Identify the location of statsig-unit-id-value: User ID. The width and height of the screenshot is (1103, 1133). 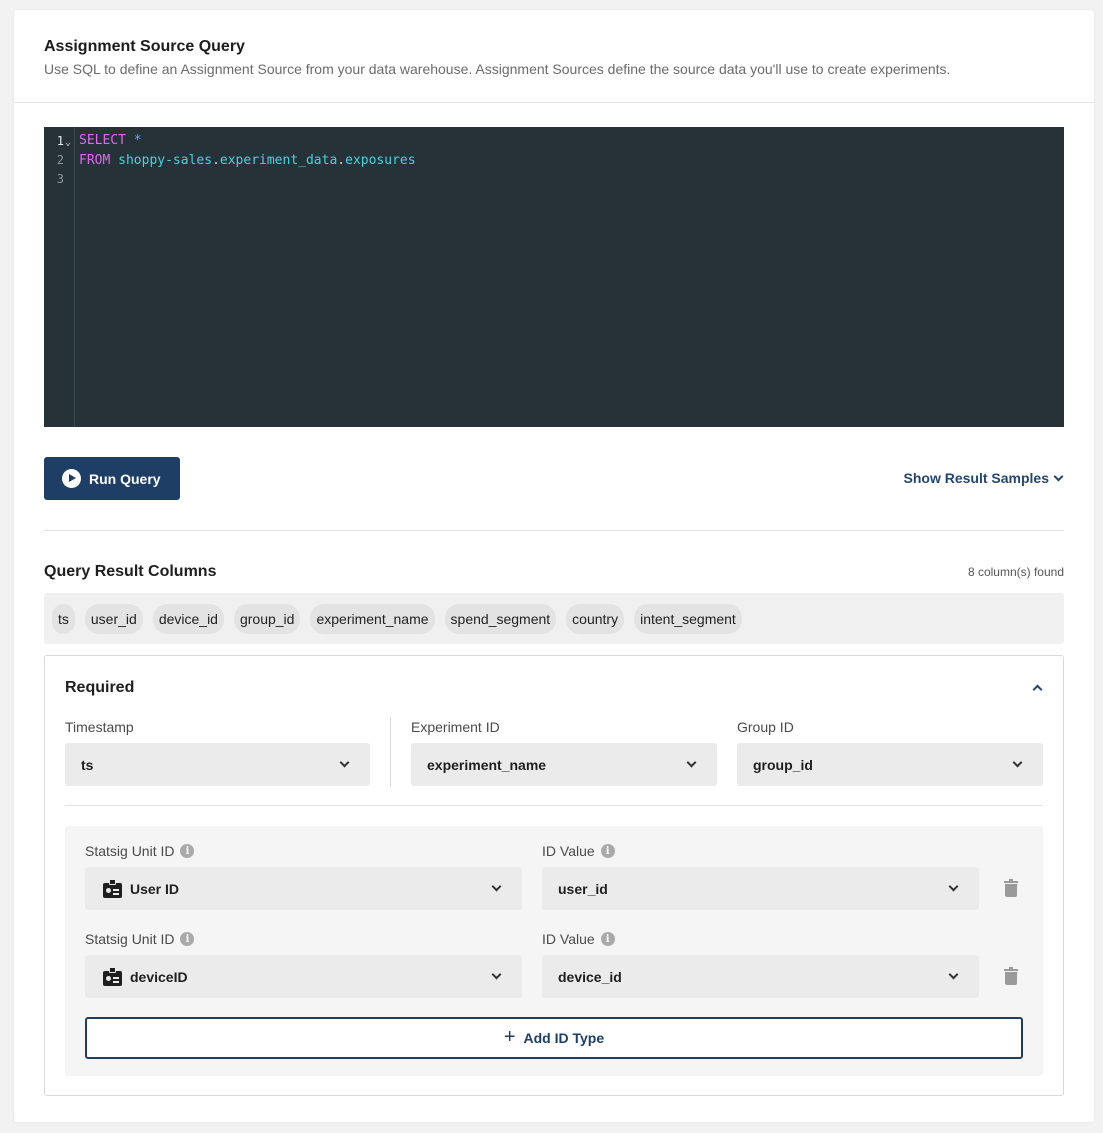
(155, 888).